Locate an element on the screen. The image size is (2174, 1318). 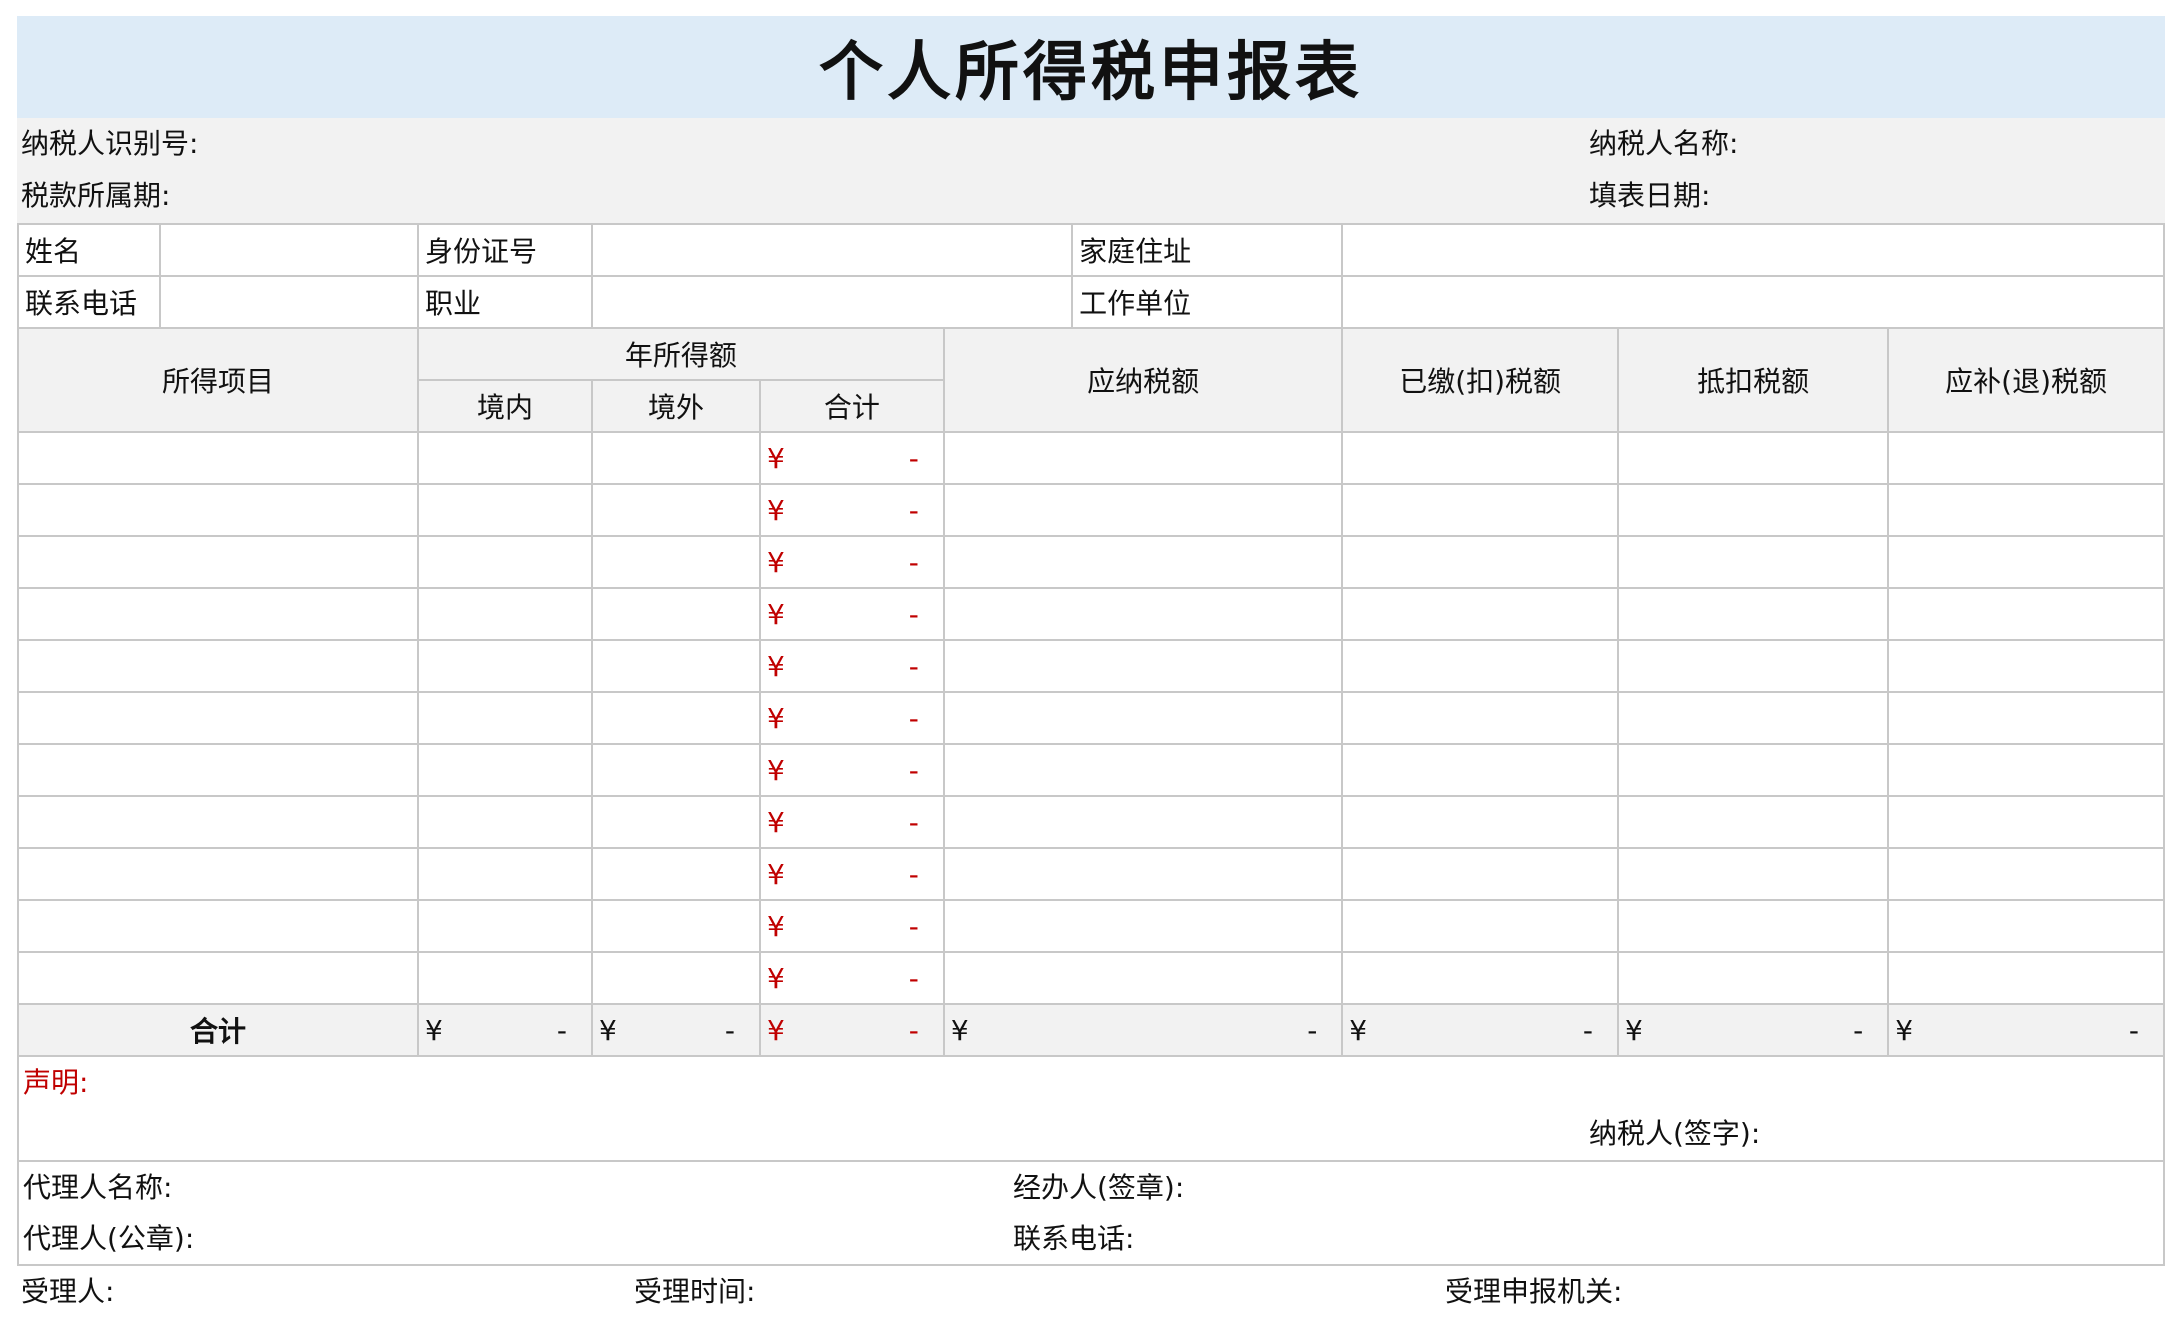
id-card-field is located at coordinates (832, 250).